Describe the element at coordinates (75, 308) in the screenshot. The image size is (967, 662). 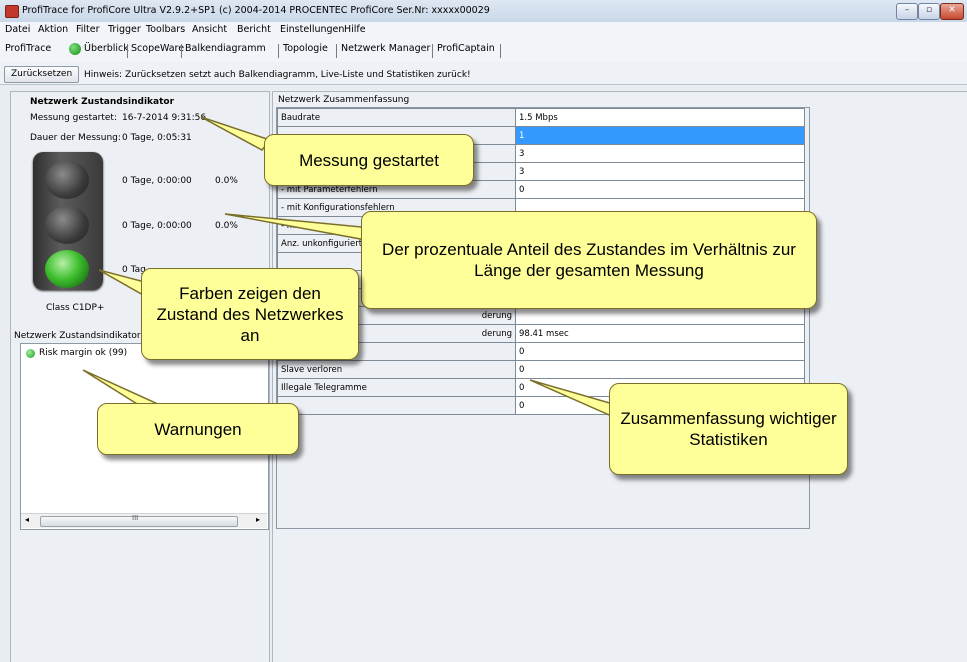
I see `class-label: Class C1DP+` at that location.